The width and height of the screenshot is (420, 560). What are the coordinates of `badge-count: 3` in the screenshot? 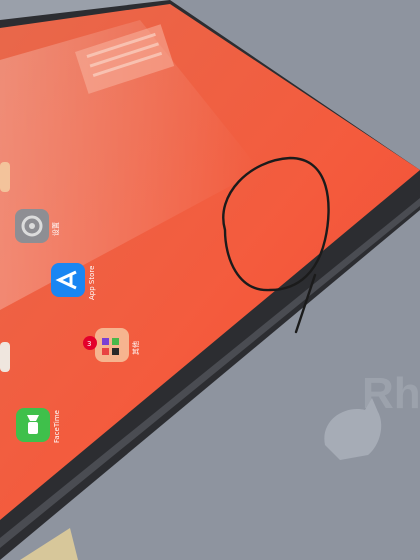 It's located at (89, 344).